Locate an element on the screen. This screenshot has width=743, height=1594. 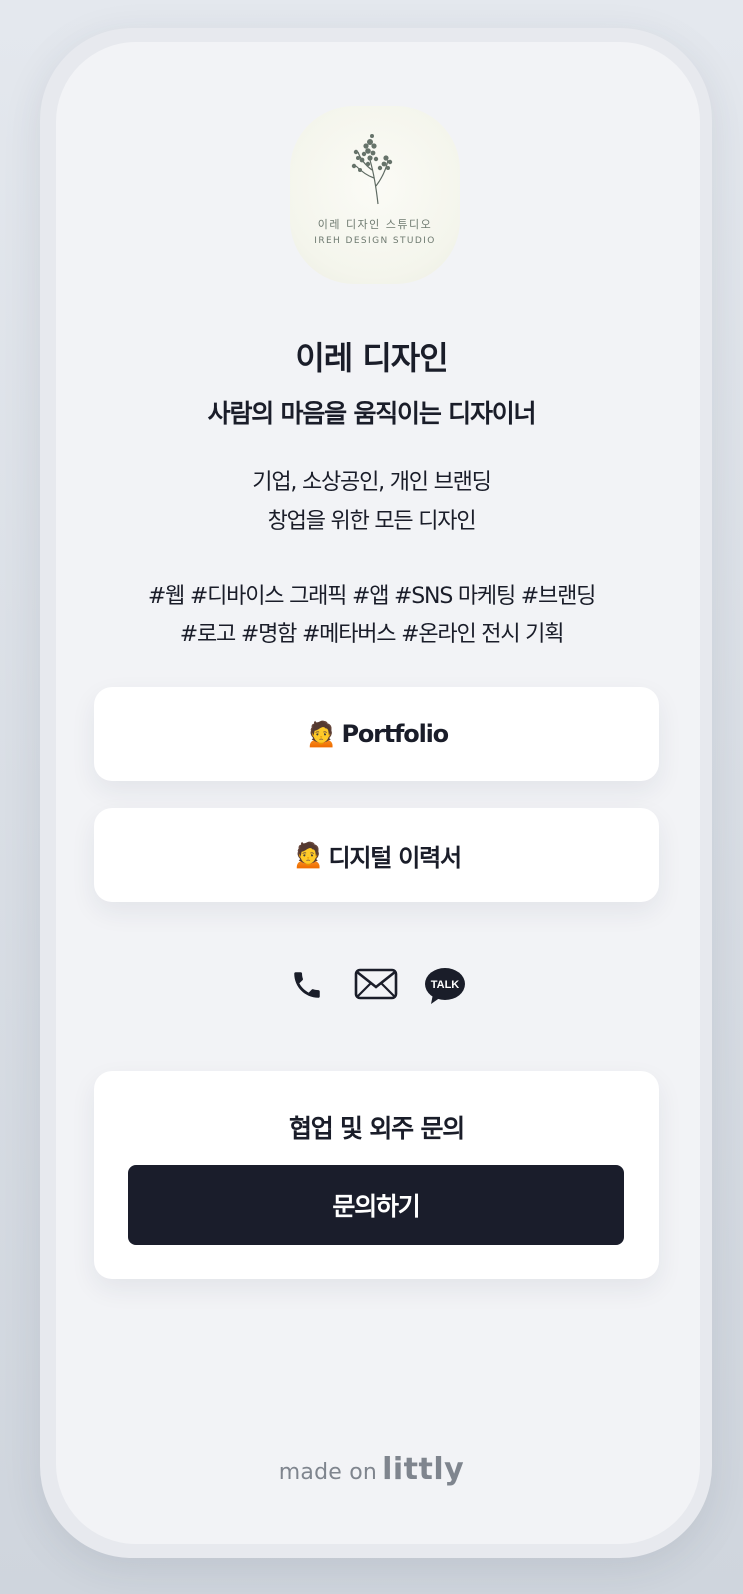
footer-made-on-littly: made on littly is located at coordinates (371, 1469).